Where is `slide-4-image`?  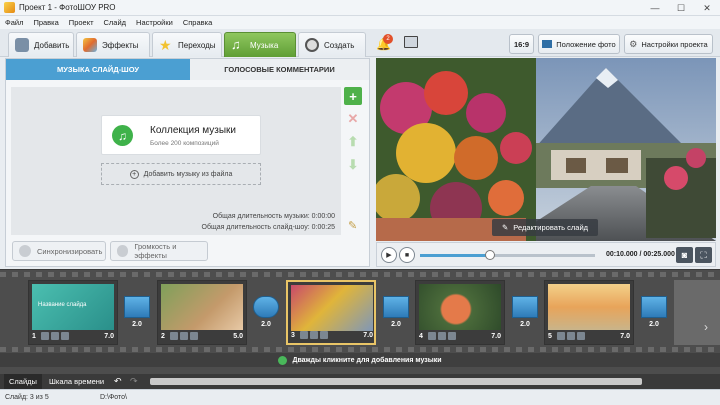
slide-4-image is located at coordinates (460, 307).